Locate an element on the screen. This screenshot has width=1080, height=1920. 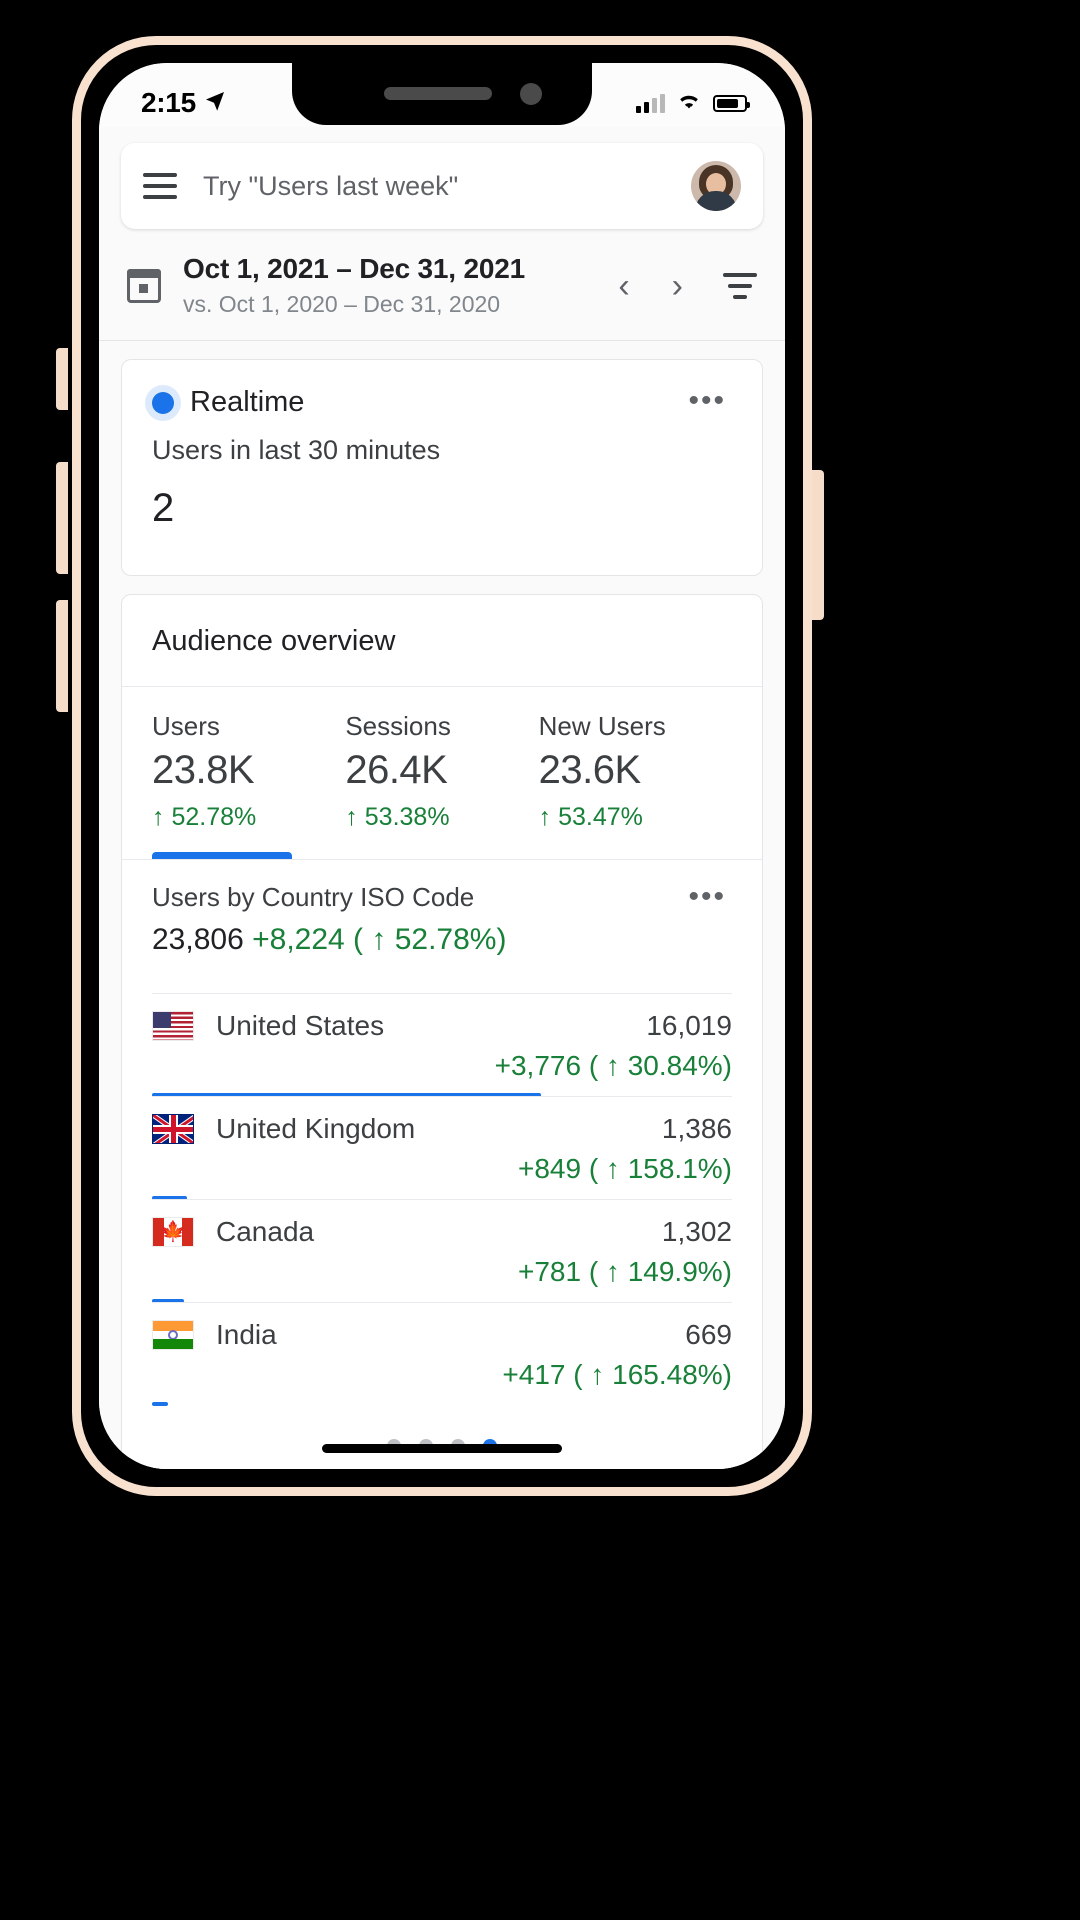
realtime-title-group: Realtime is located at coordinates (228, 402).